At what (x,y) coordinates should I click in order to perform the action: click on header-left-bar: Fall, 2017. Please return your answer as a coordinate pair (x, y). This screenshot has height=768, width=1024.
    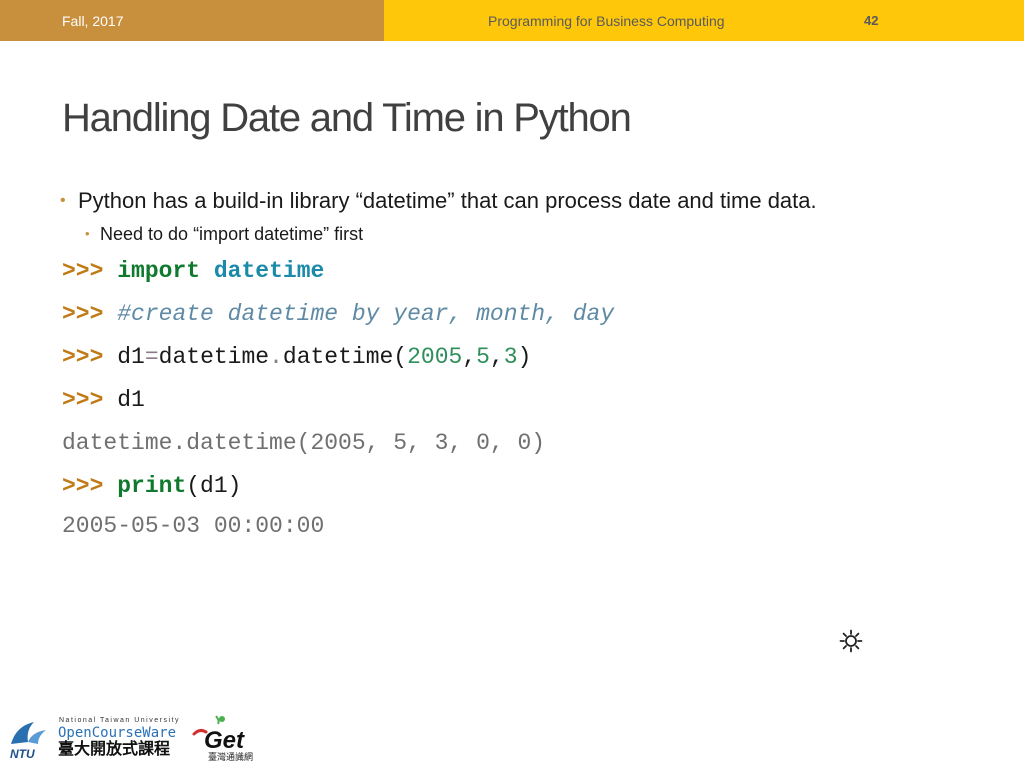
    Looking at the image, I should click on (192, 20).